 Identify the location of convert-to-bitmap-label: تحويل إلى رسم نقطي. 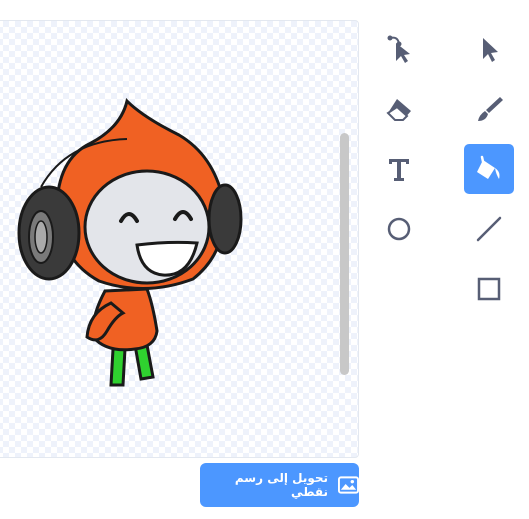
(281, 485).